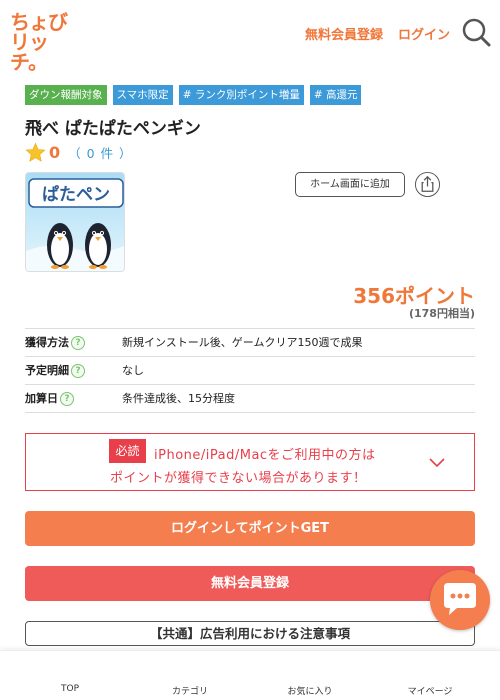 This screenshot has height=700, width=500. I want to click on info-row-credit-date: 加算日 ? 条件達成後、15分程度, so click(250, 399).